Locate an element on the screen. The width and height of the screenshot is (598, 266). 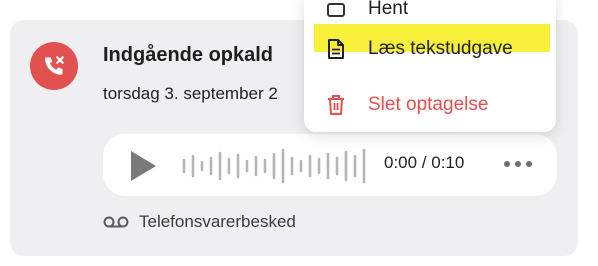
play-icon is located at coordinates (143, 166).